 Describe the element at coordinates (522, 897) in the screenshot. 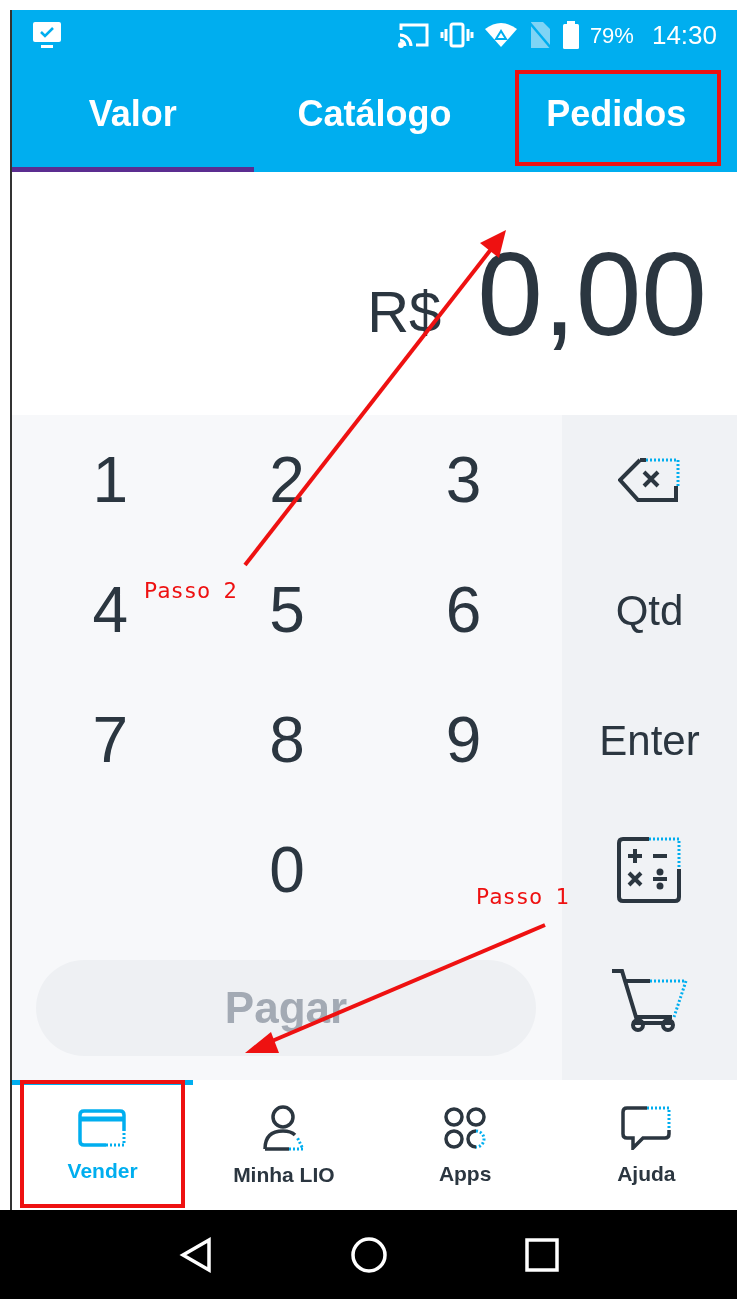

I see `annotation-label: Passo 1` at that location.